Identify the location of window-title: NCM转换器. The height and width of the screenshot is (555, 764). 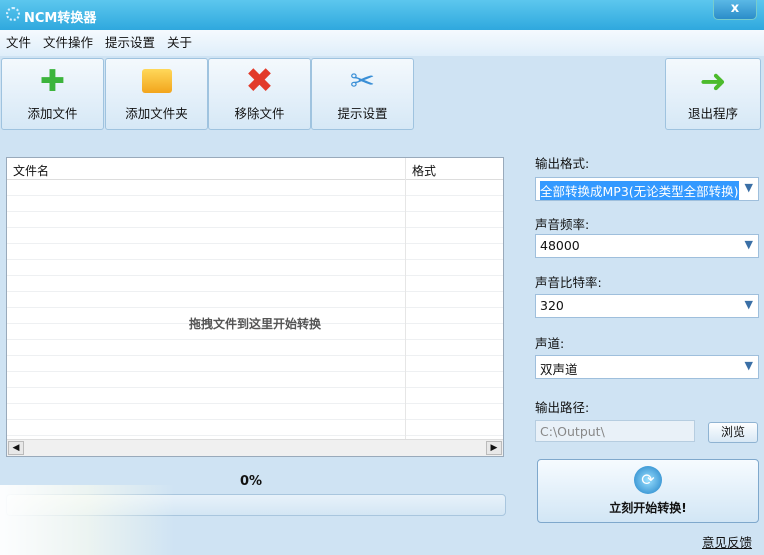
(60, 18).